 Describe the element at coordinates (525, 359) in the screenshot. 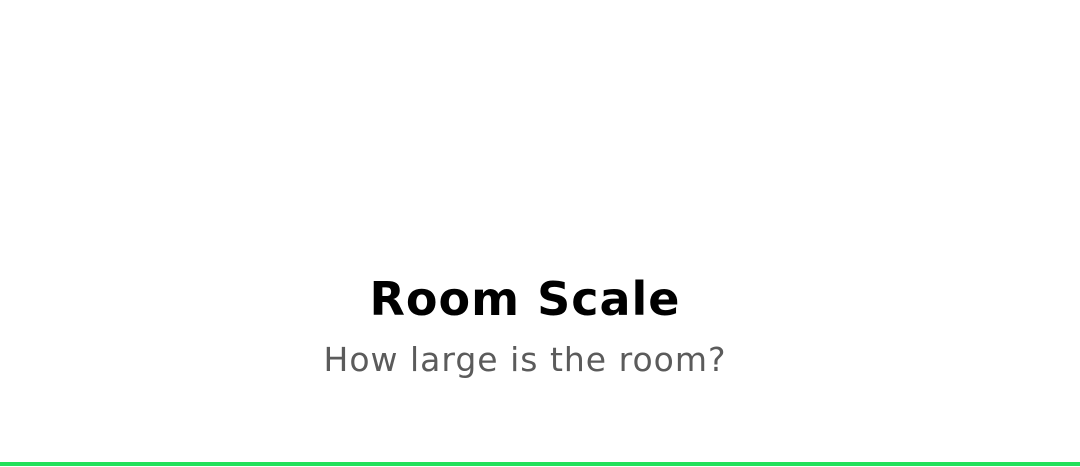

I see `page-subtitle: How large is the room?` at that location.